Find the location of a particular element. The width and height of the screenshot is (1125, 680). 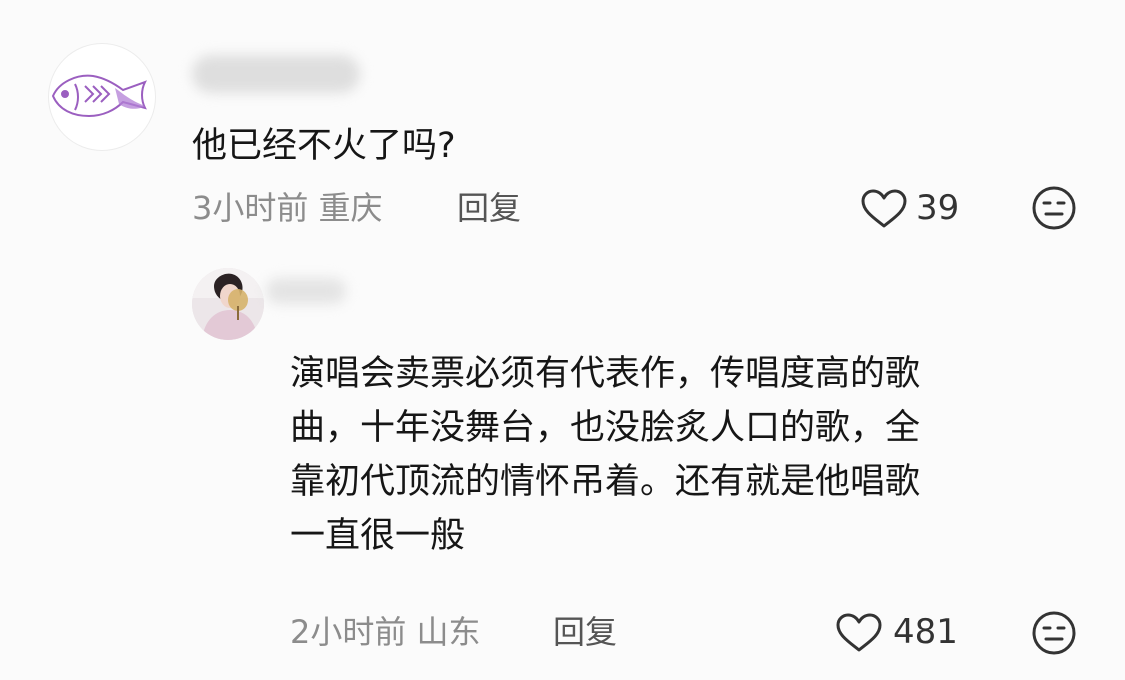

like-count: 481 is located at coordinates (925, 632).